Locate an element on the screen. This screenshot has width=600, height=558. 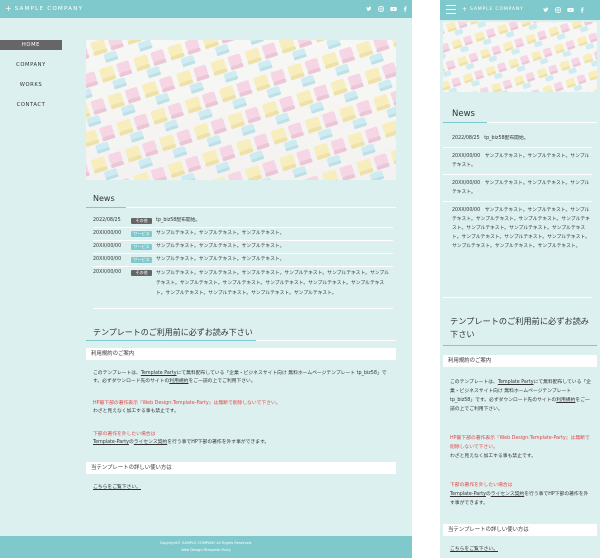
news-item: 20XX/00/00 サンプルテキスト。サンプルテキスト。サンプルテキスト。 is located at coordinates (522, 188).